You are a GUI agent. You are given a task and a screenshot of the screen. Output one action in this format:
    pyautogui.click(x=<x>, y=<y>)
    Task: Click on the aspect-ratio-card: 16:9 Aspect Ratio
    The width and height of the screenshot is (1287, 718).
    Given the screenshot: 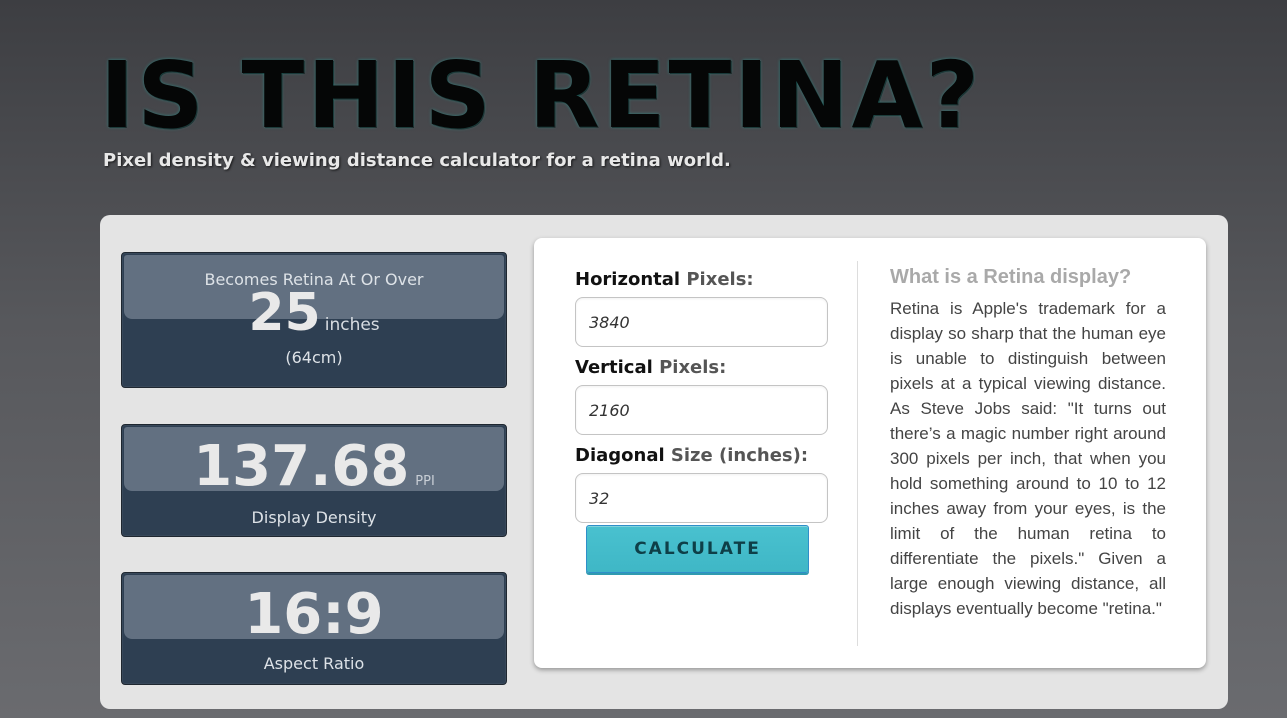 What is the action you would take?
    pyautogui.click(x=314, y=628)
    